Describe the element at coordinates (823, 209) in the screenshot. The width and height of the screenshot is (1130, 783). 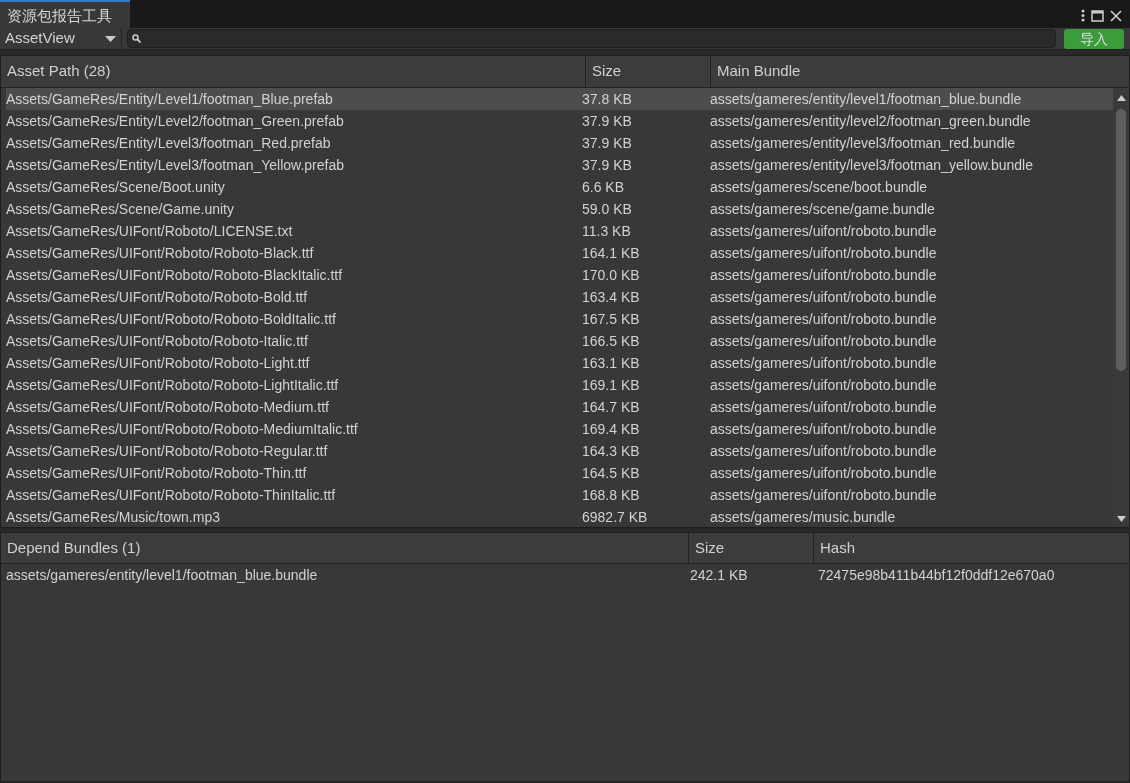
I see `table-cell-text: assets/gameres/scene/game.bundle` at that location.